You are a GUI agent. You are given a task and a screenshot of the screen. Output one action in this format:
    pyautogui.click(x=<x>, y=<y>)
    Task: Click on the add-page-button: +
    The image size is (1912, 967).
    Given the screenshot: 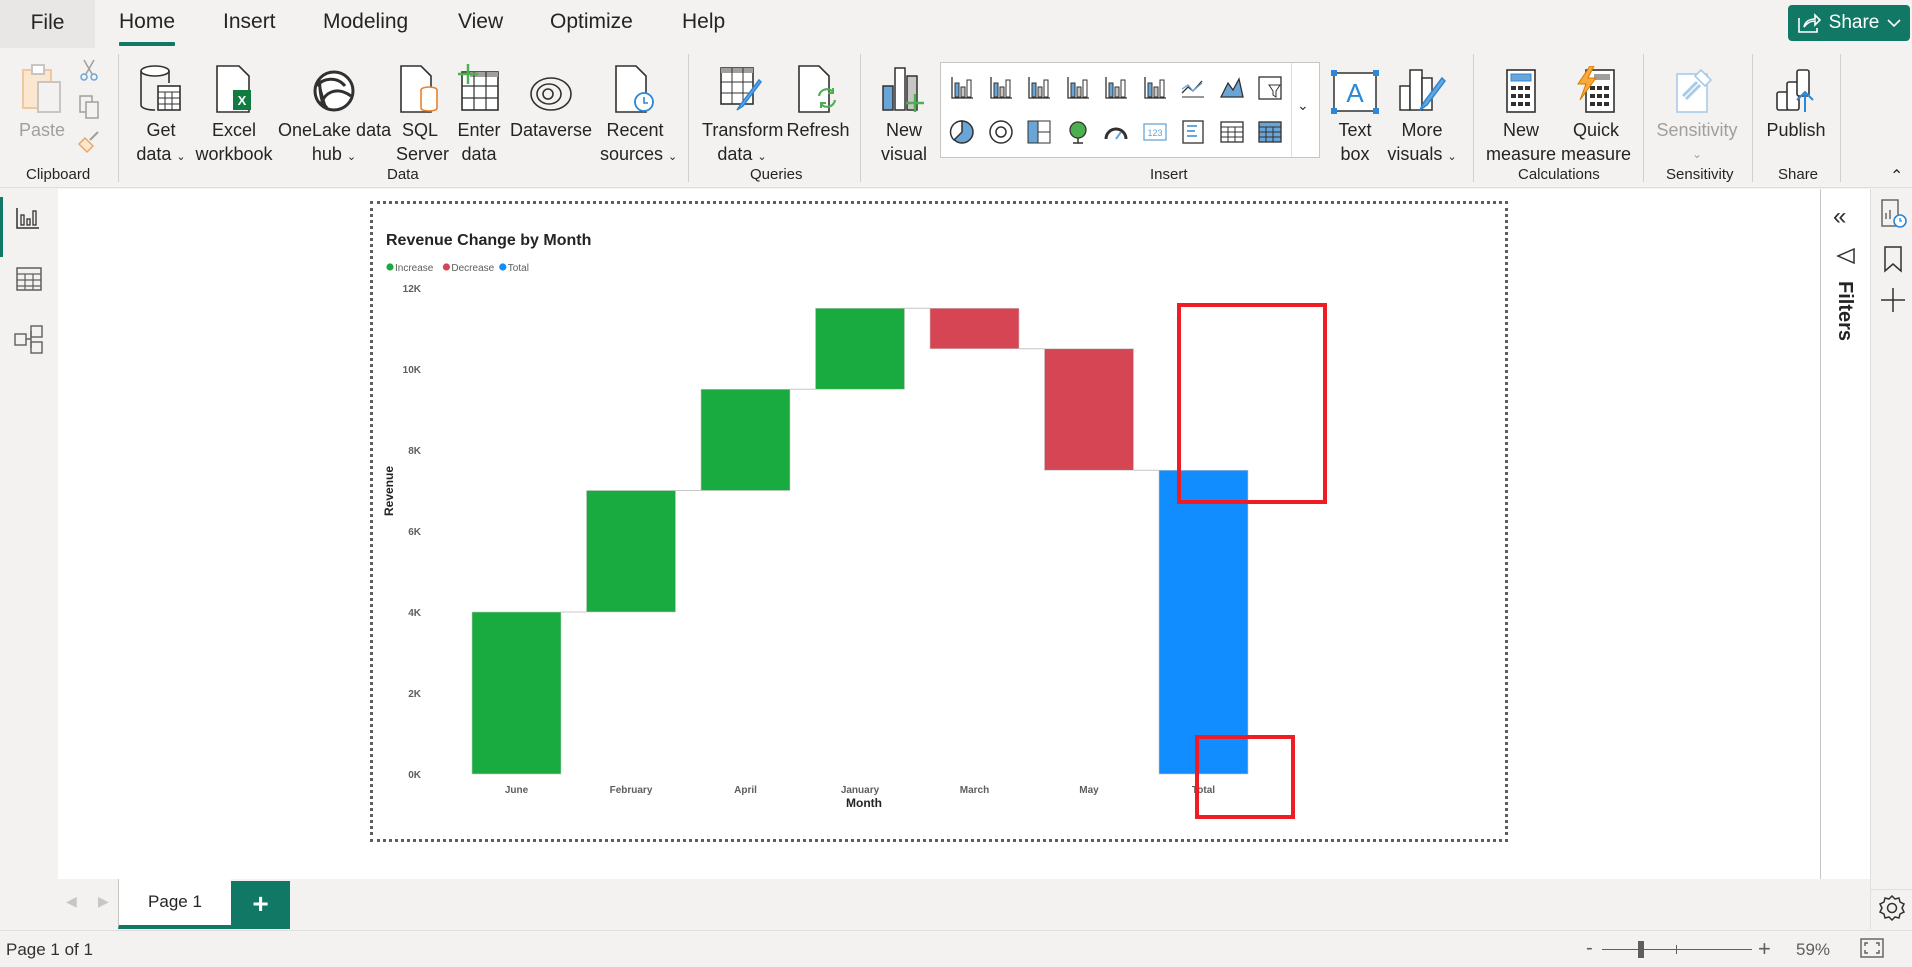 What is the action you would take?
    pyautogui.click(x=260, y=905)
    